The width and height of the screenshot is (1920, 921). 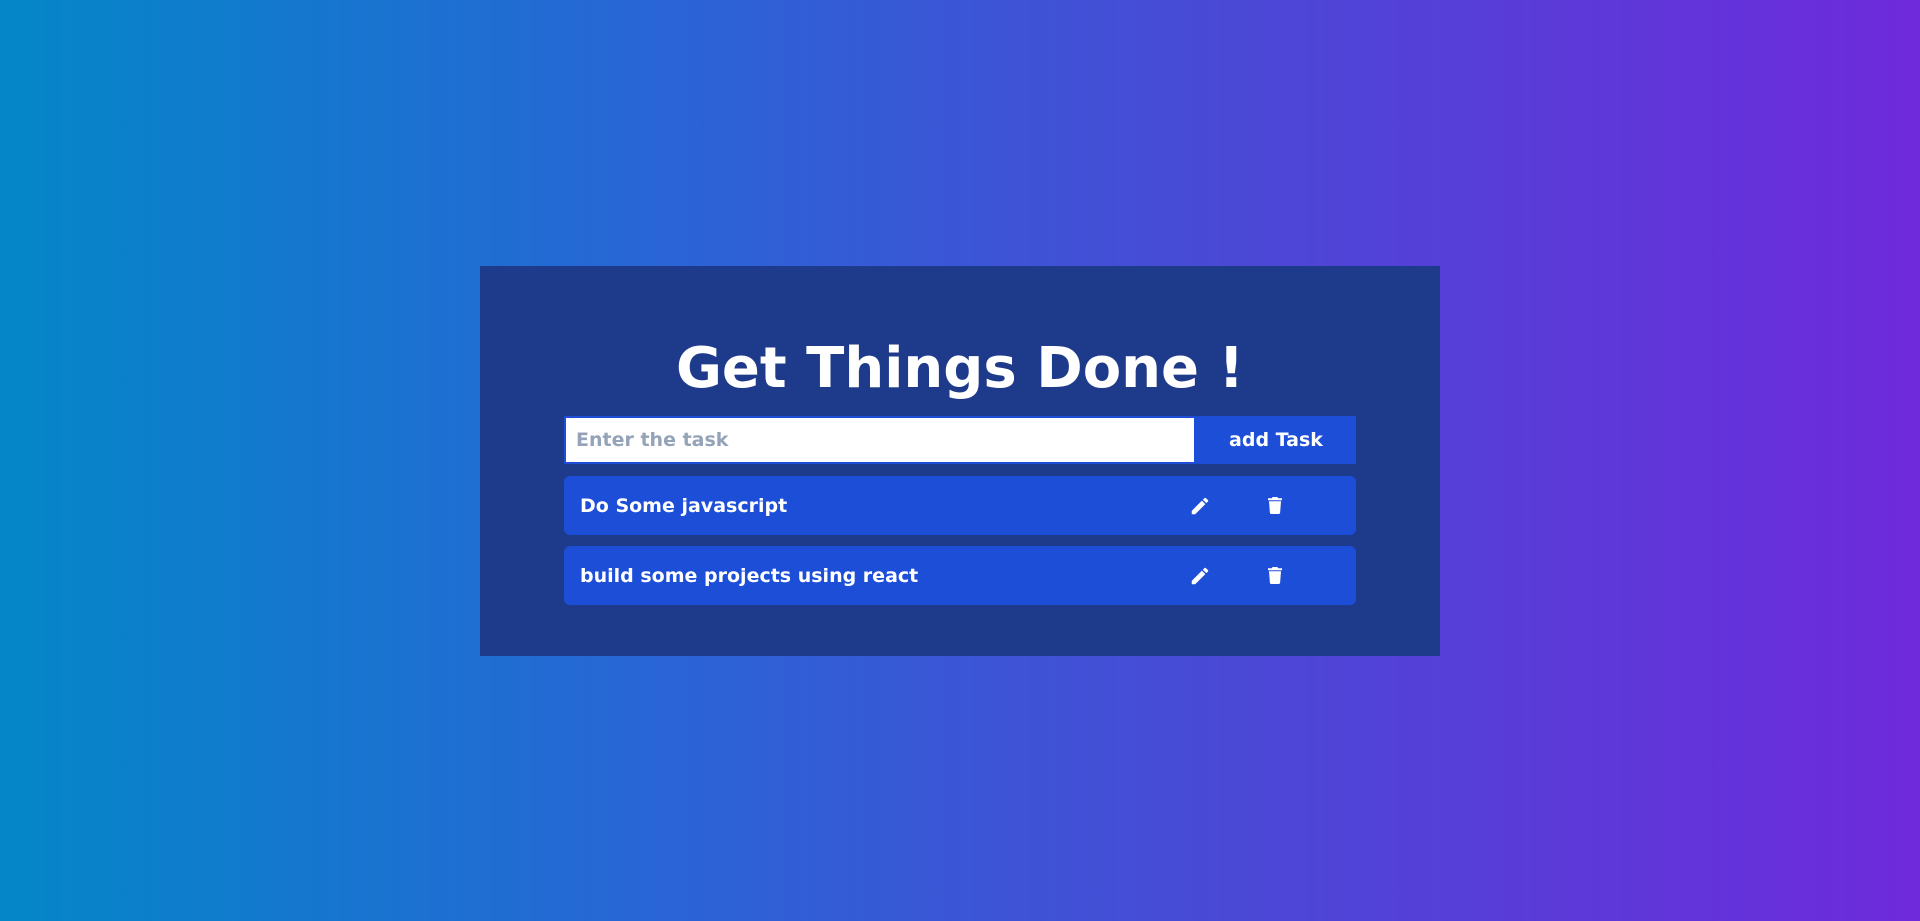 I want to click on add-task-form: add Task, so click(x=960, y=440).